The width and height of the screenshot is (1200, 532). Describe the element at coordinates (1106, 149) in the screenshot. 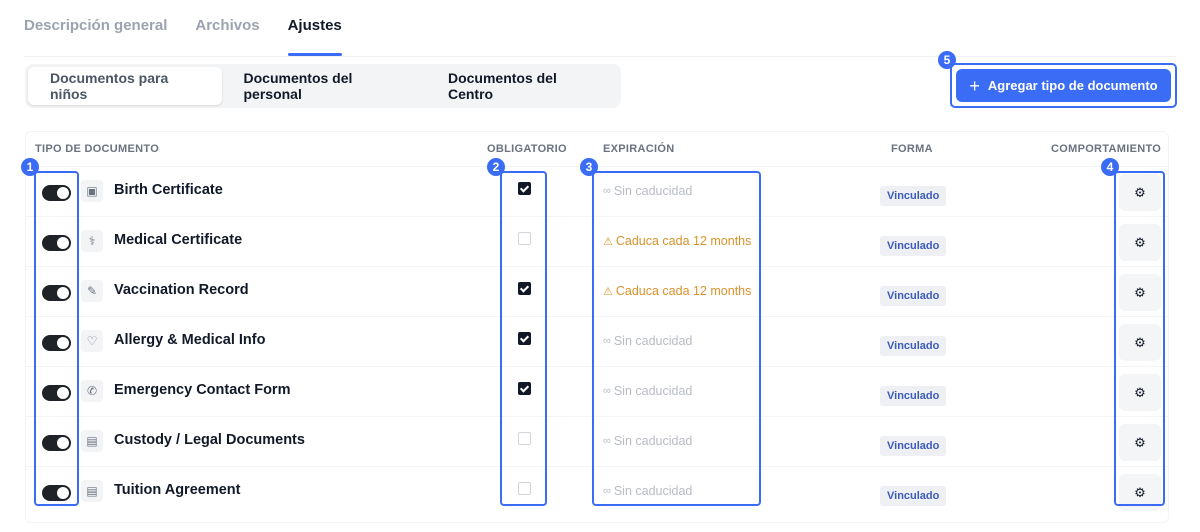

I see `column-header-behavior: COMPORTAMIENTO` at that location.